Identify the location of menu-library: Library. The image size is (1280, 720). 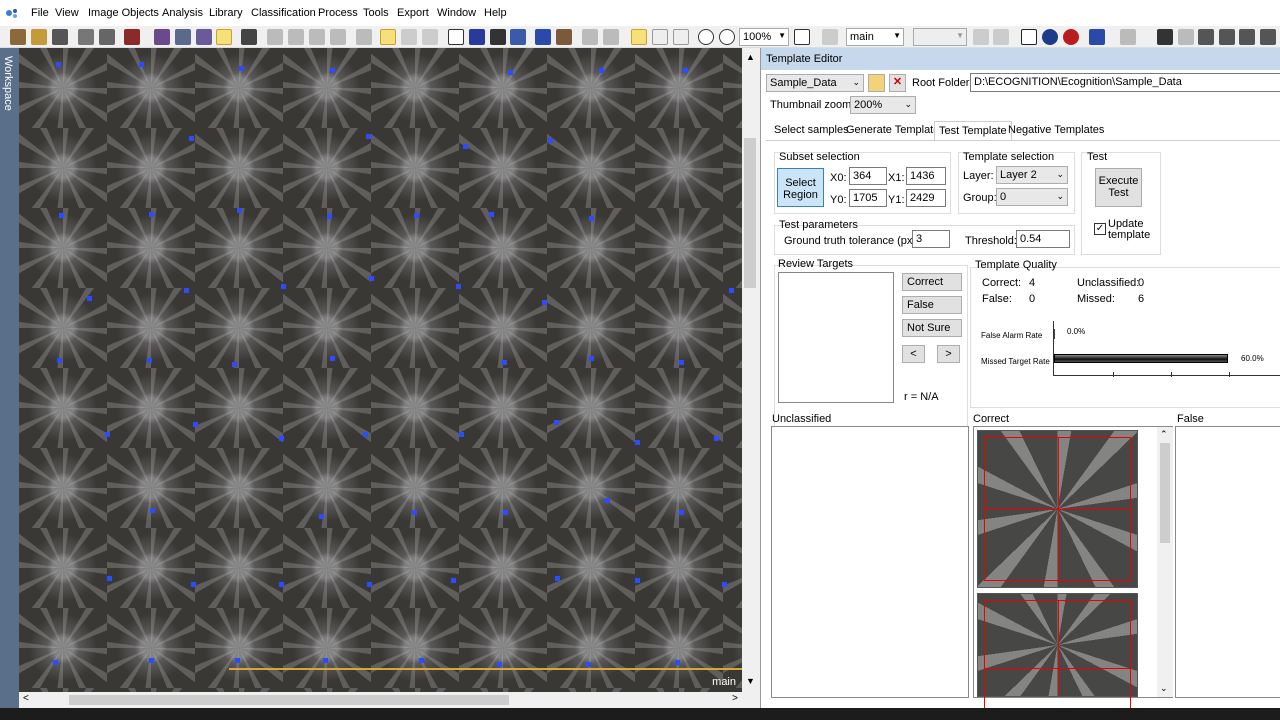
(226, 13).